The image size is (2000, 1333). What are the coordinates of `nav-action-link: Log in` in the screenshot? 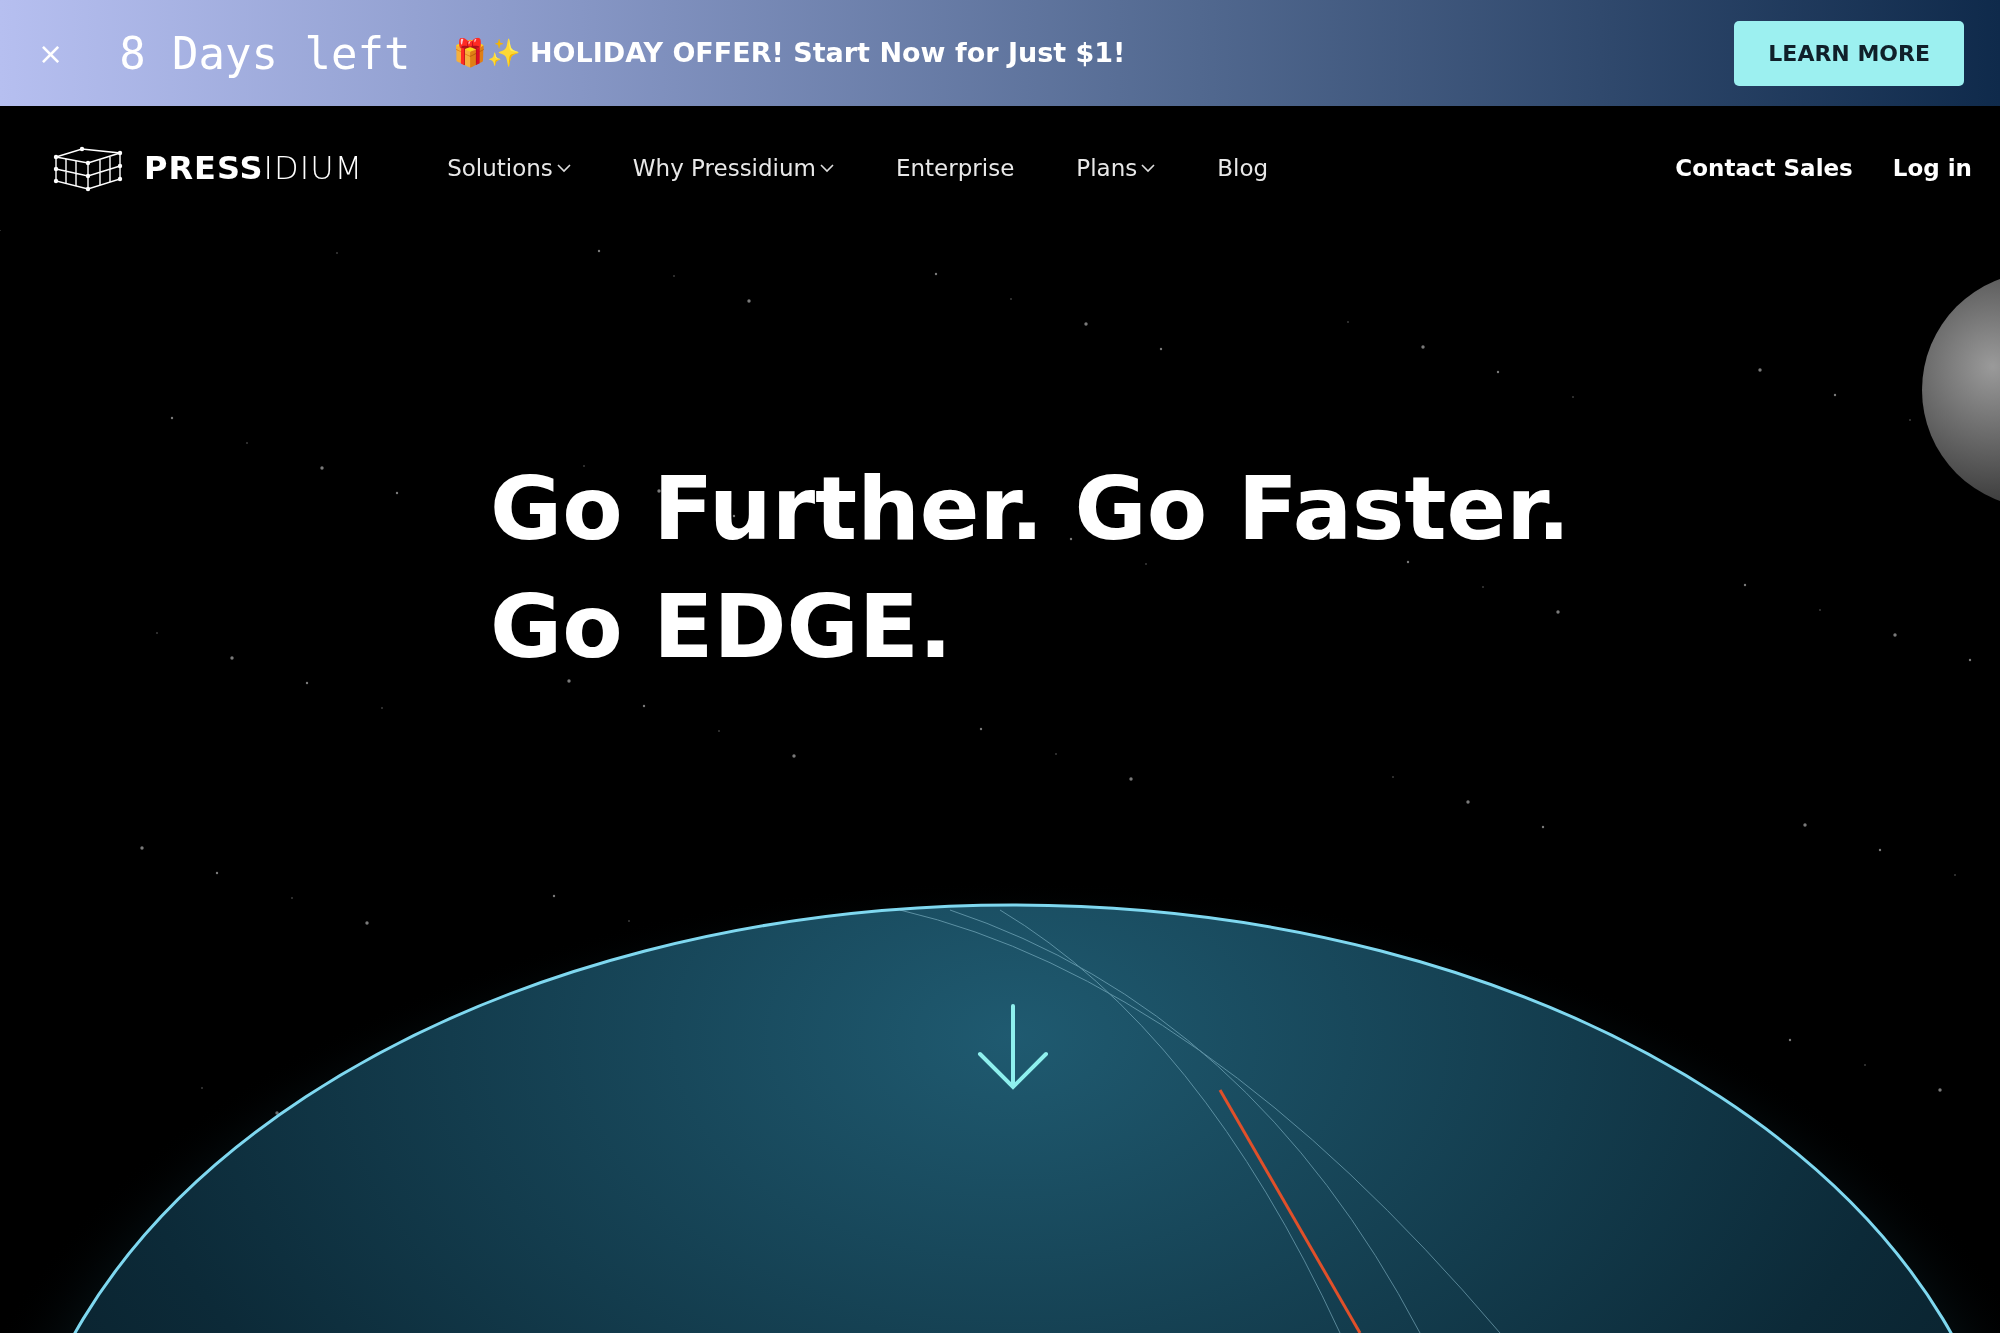 It's located at (1932, 168).